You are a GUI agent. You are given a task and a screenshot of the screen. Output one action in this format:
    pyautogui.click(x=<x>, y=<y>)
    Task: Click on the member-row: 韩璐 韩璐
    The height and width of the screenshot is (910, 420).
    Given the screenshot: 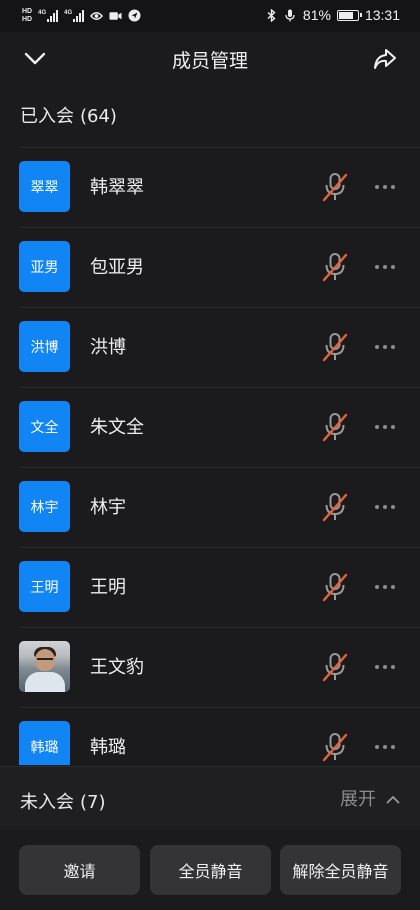 What is the action you would take?
    pyautogui.click(x=210, y=736)
    